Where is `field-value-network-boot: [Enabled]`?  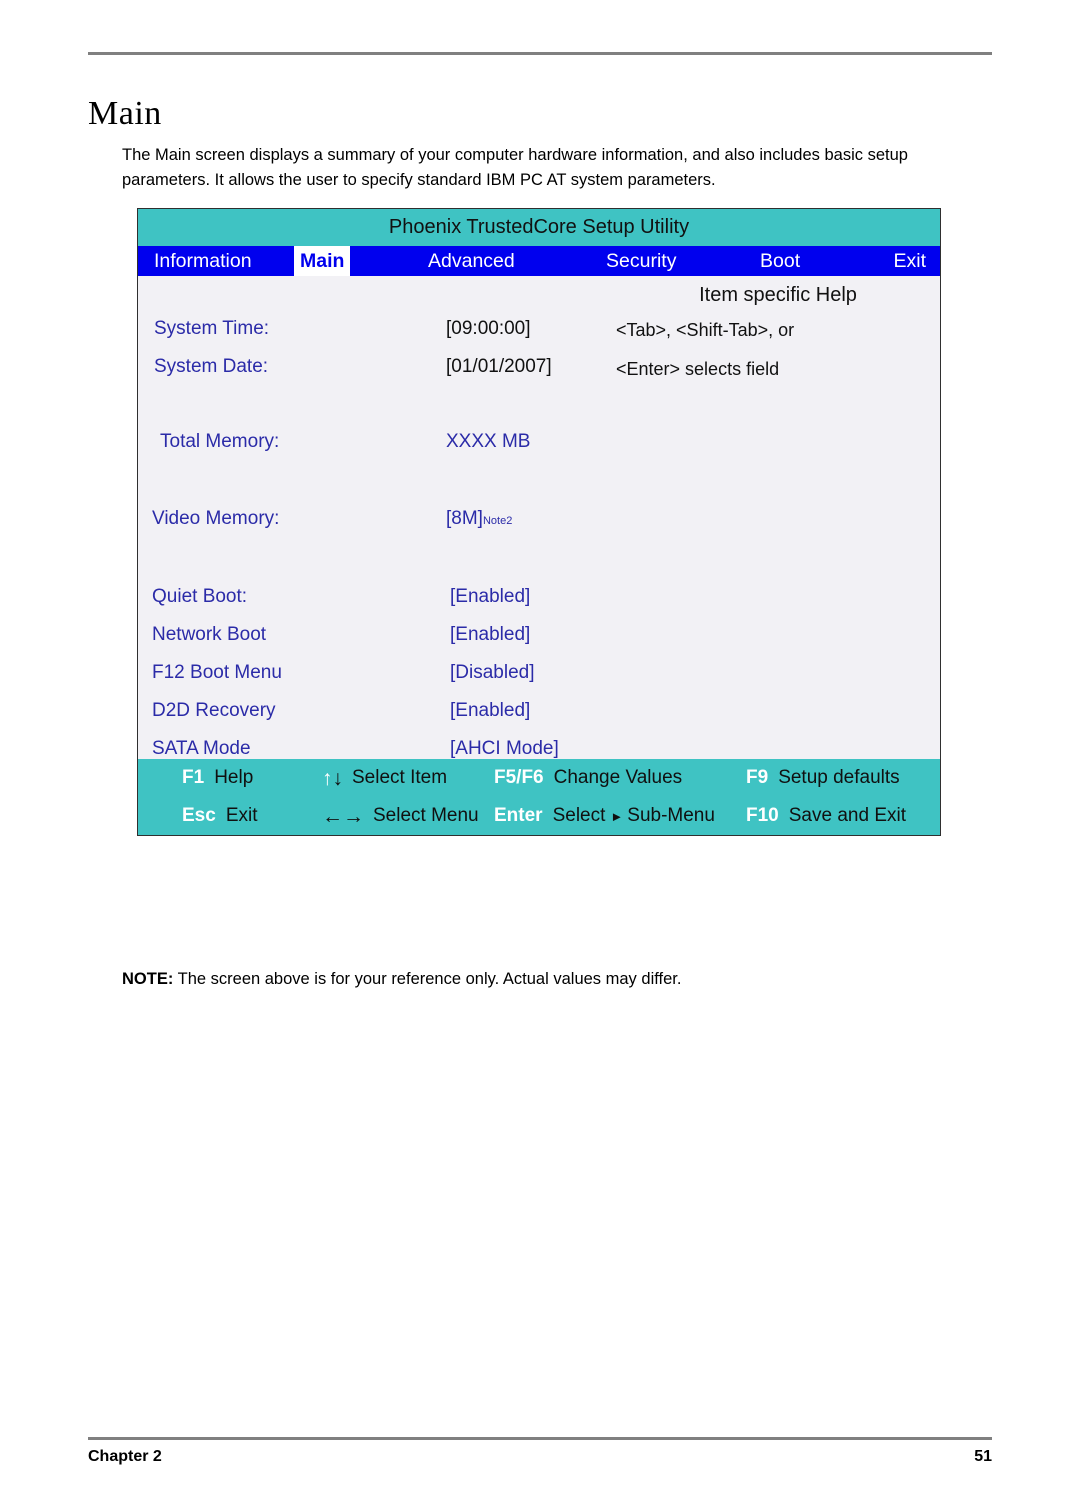
field-value-network-boot: [Enabled] is located at coordinates (490, 635).